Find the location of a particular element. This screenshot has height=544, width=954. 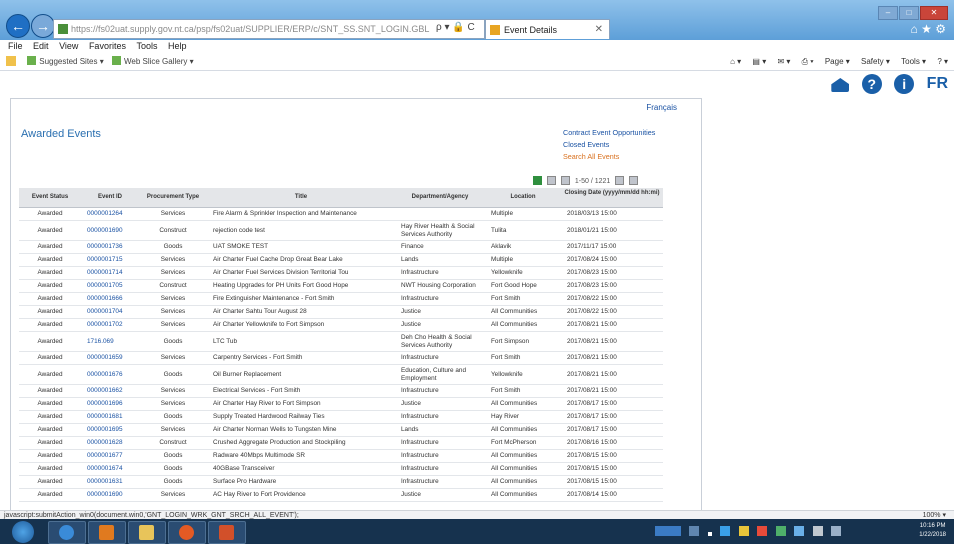

menu-tools: Tools is located at coordinates (146, 46).